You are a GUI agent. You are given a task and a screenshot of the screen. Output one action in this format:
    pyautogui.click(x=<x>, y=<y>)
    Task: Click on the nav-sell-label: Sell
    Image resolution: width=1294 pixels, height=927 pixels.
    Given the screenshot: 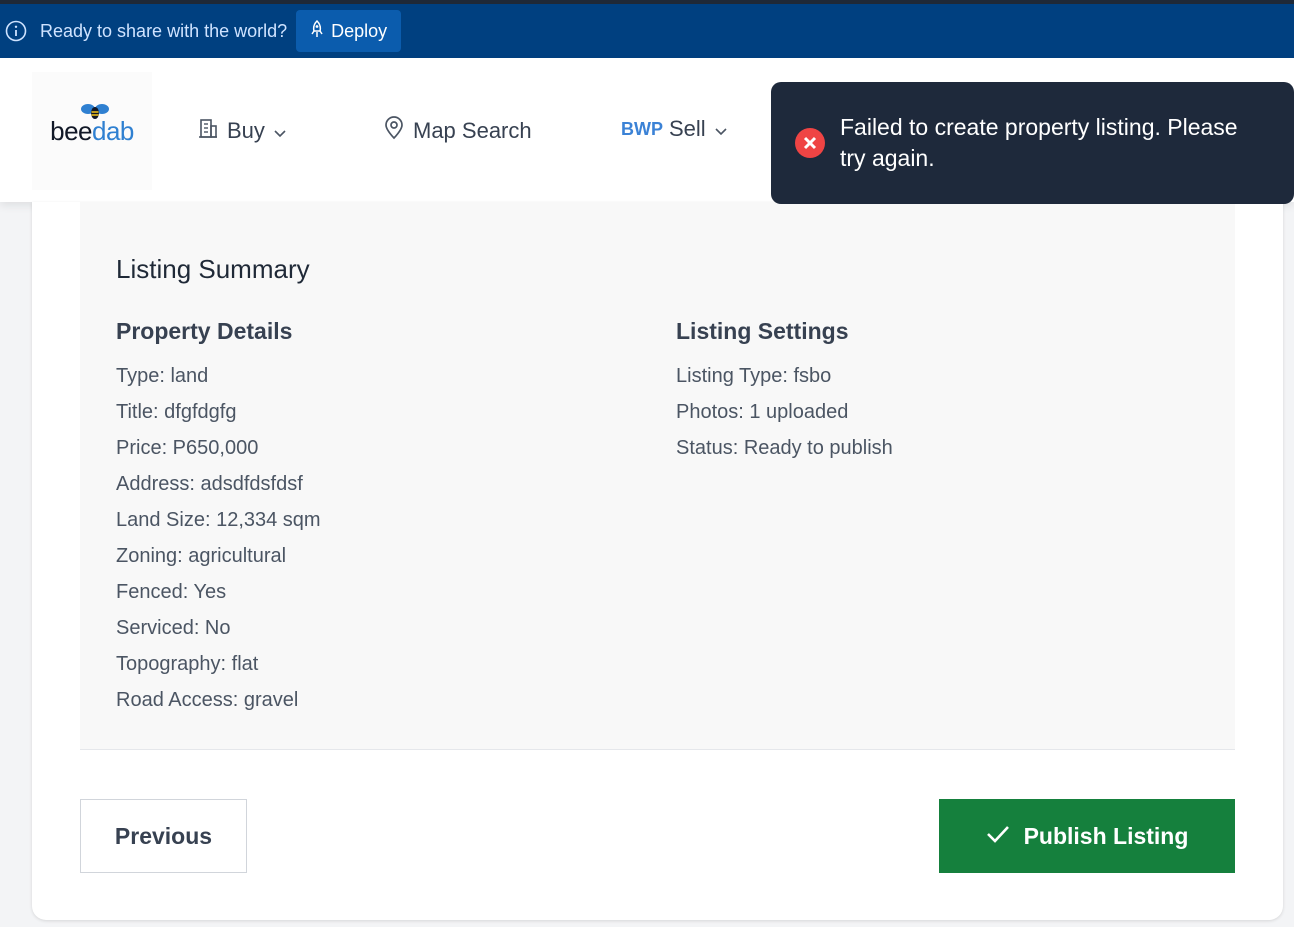 What is the action you would take?
    pyautogui.click(x=687, y=128)
    